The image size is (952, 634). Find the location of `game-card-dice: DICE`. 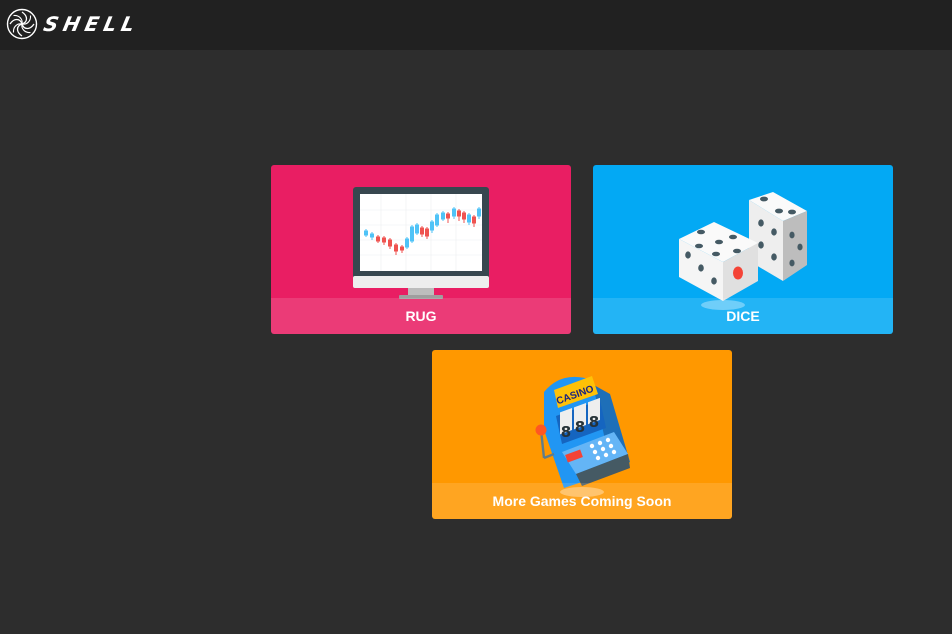

game-card-dice: DICE is located at coordinates (743, 249).